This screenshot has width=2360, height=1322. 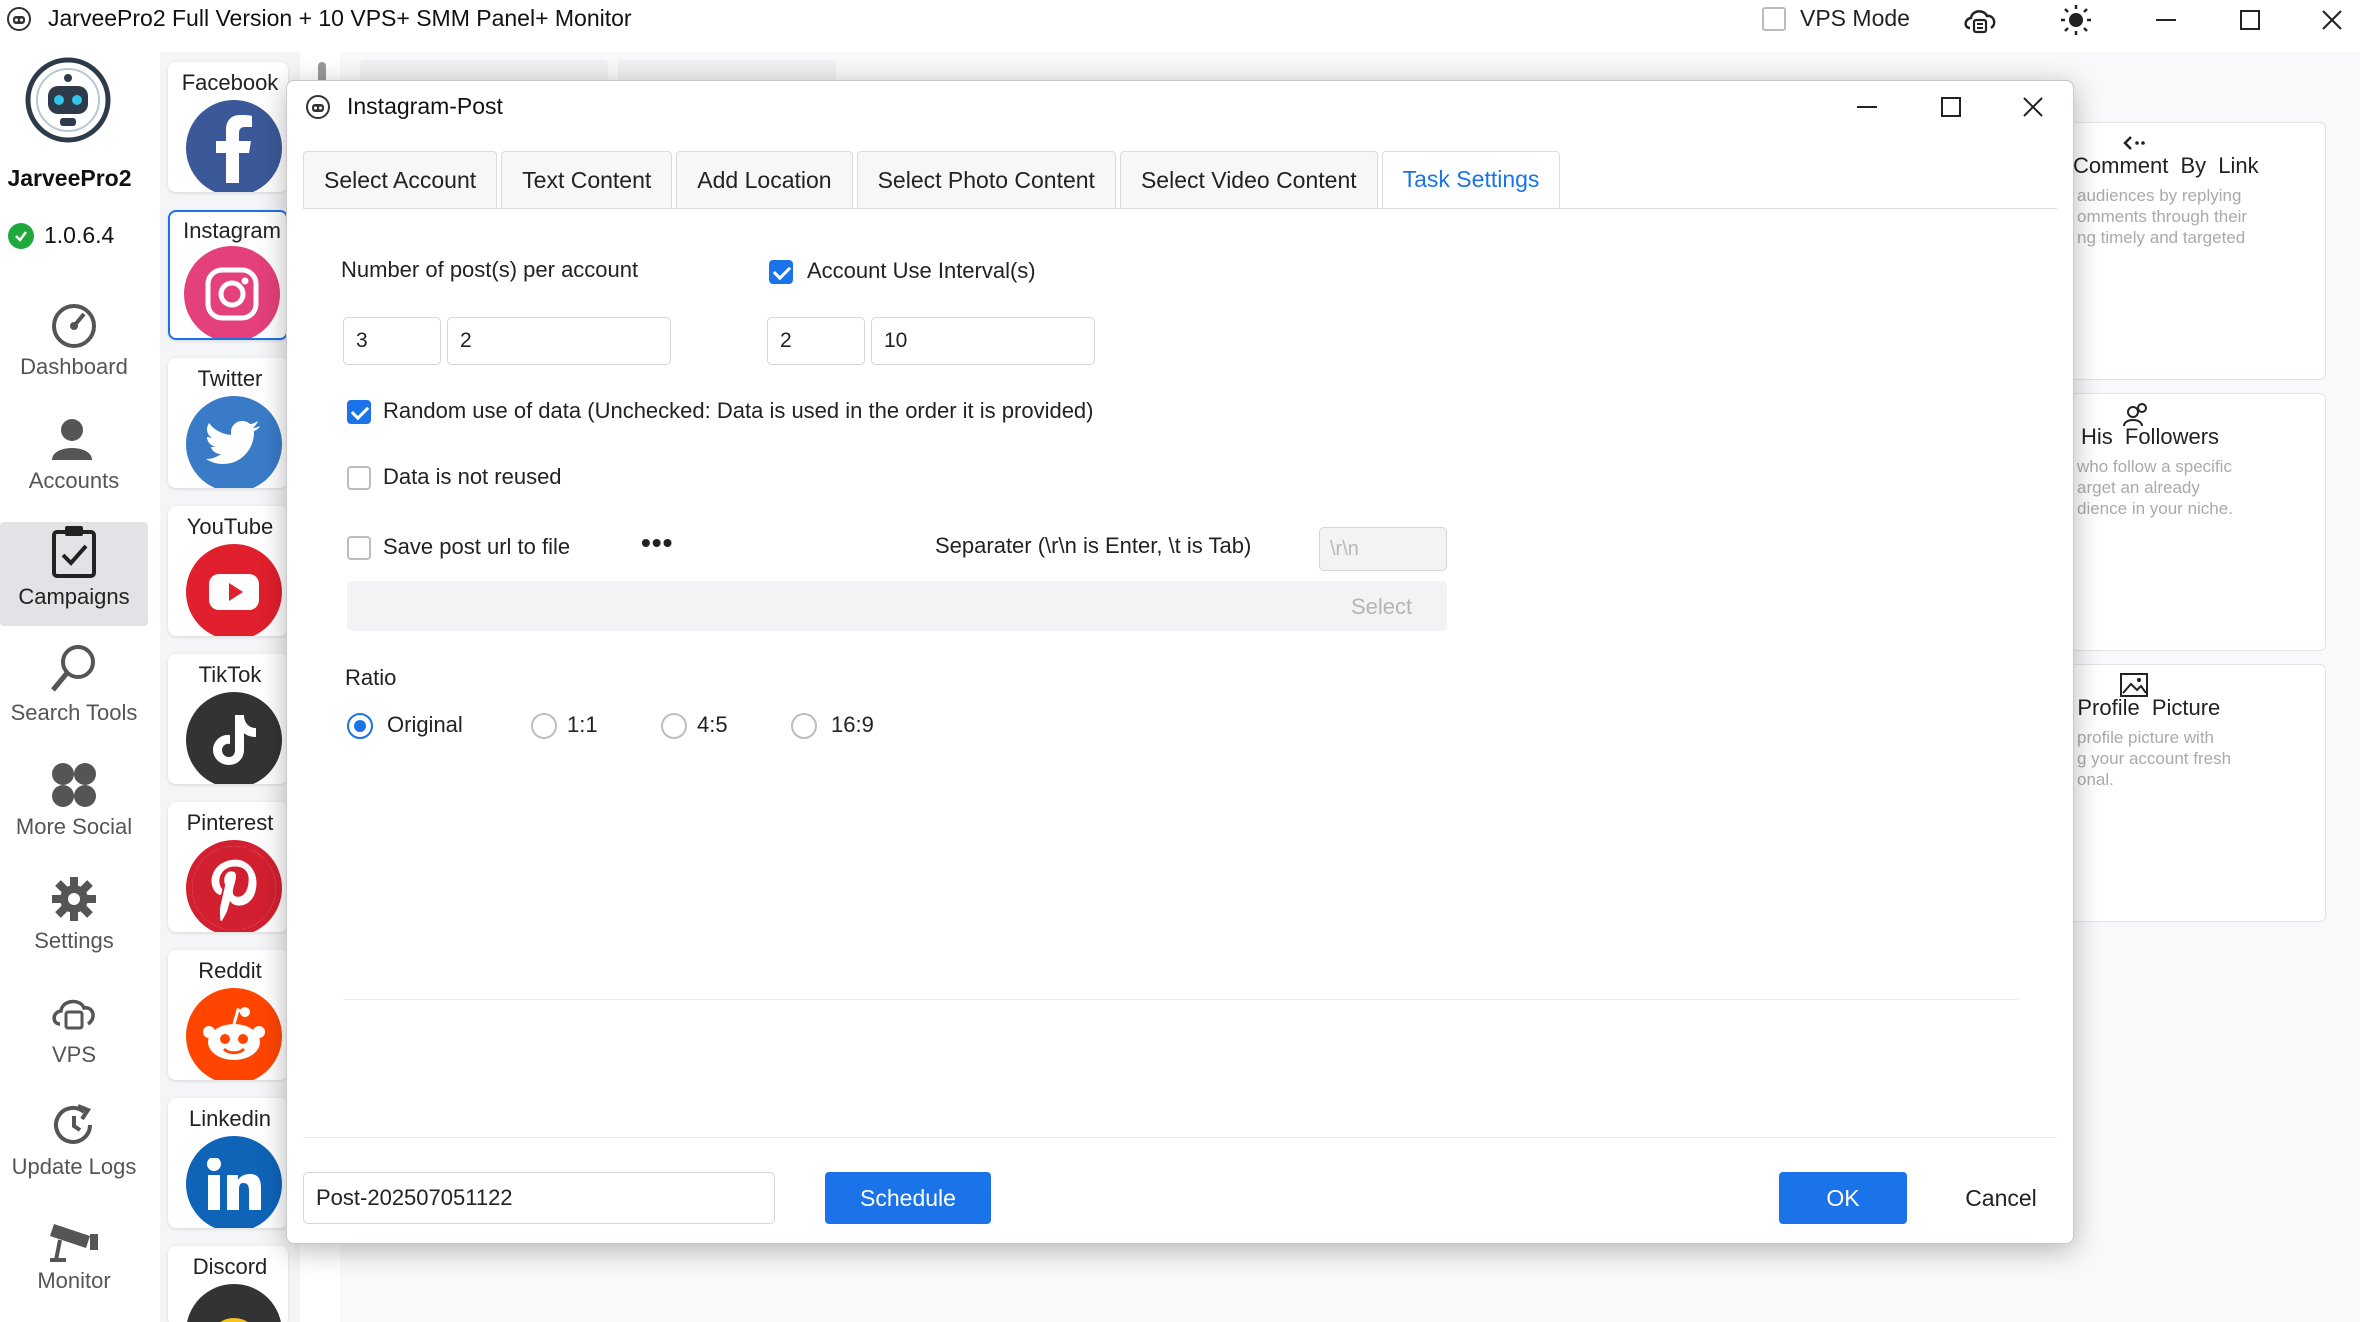 What do you see at coordinates (73, 668) in the screenshot?
I see `search-icon` at bounding box center [73, 668].